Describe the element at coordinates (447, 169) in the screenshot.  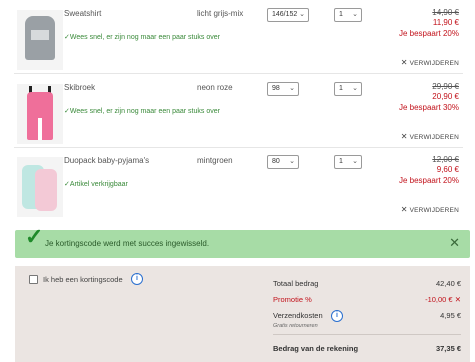
I see `new-price: 9,60 €` at that location.